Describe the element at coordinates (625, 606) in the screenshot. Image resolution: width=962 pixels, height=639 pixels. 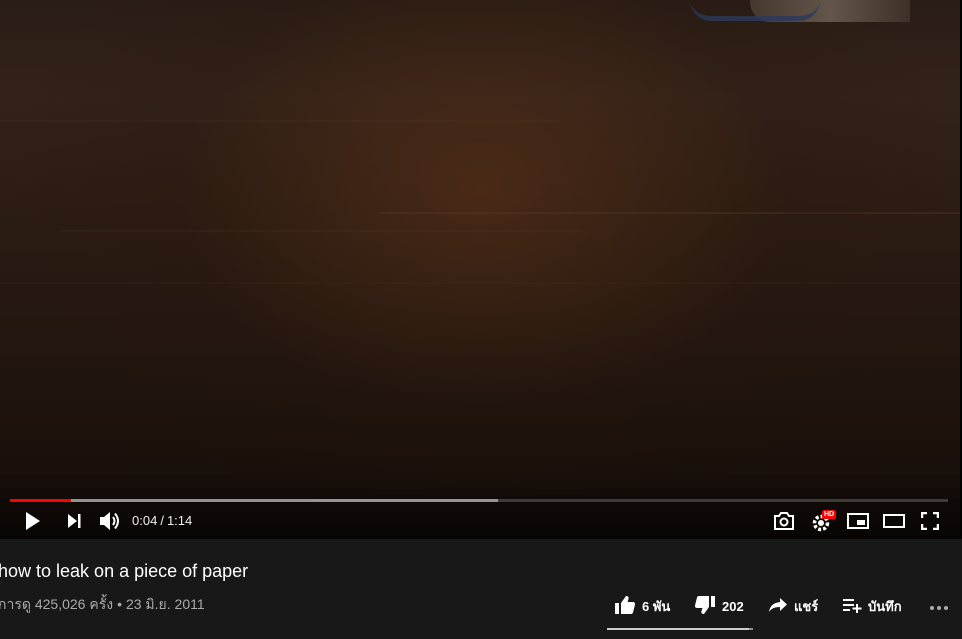
I see `thumbs-up-icon` at that location.